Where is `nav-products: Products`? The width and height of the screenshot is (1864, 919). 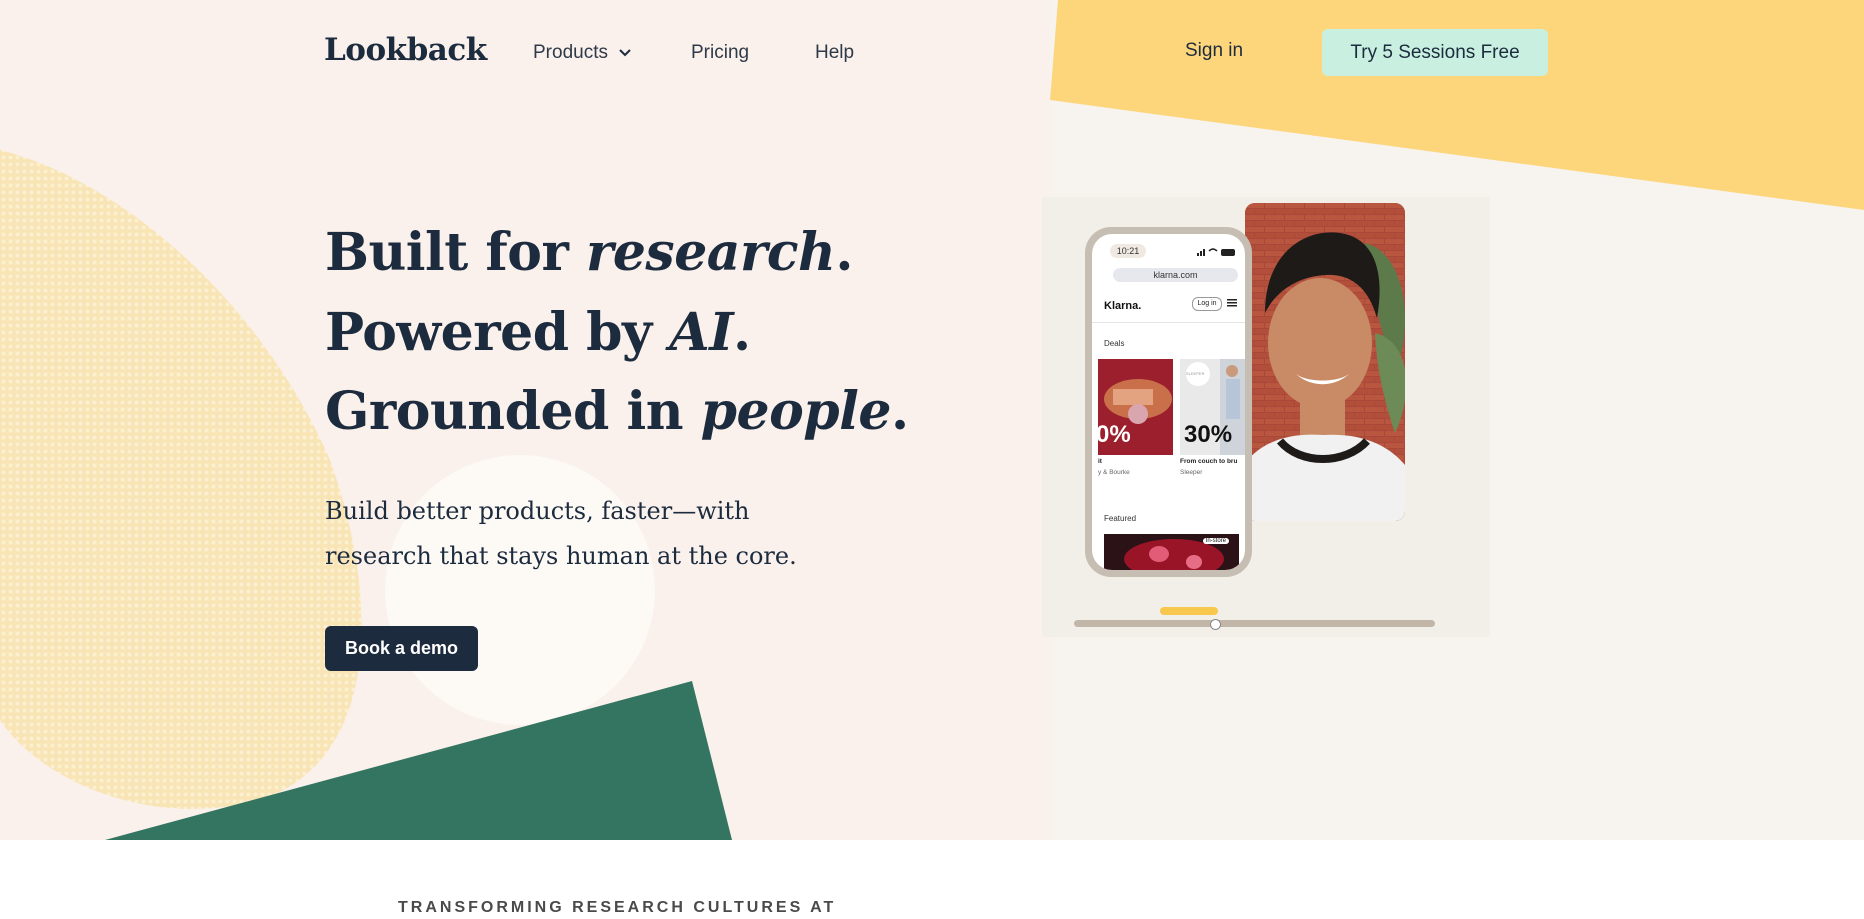
nav-products: Products is located at coordinates (582, 53).